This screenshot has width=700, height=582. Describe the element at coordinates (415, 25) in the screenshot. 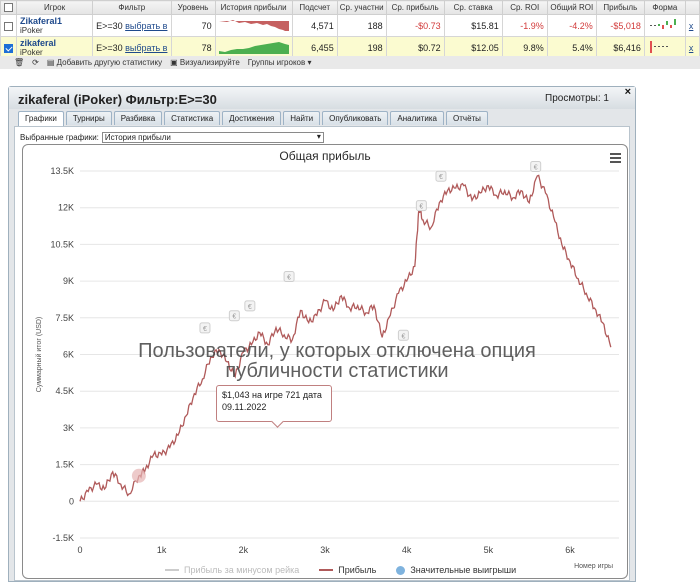

I see `avg-profit-cell: -$0.73` at that location.